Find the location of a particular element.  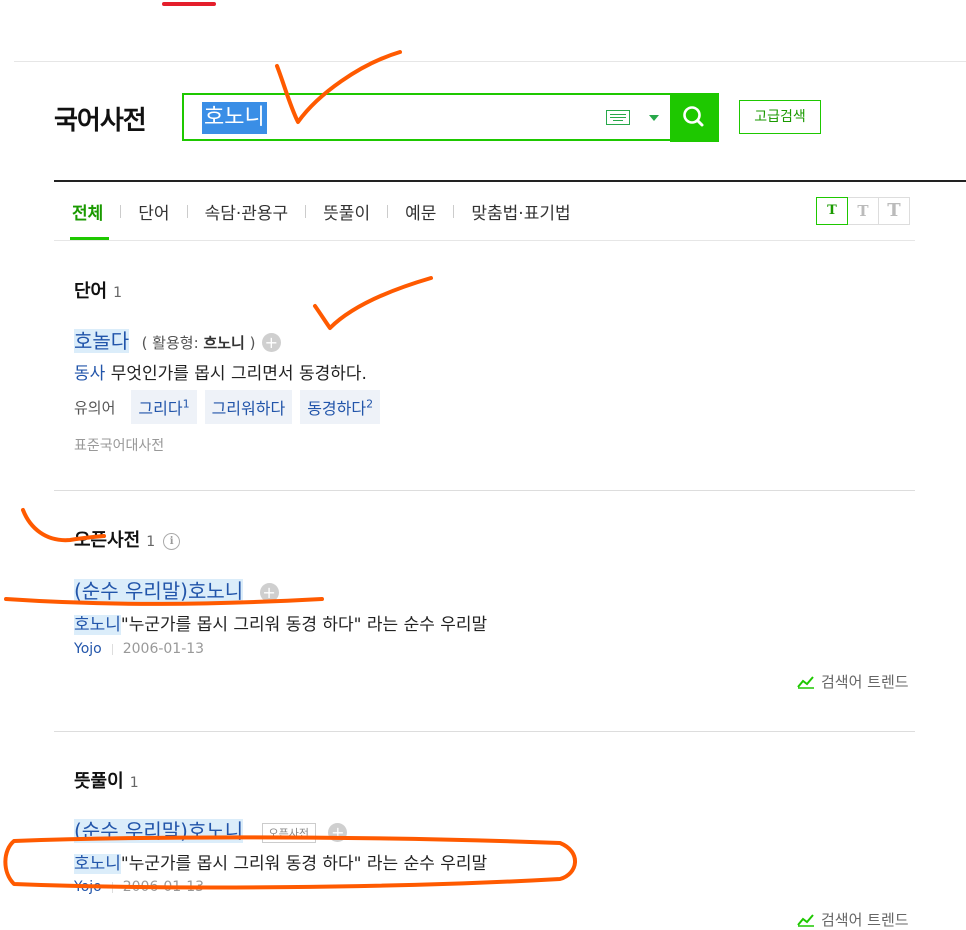

chevron-down-icon is located at coordinates (654, 118).